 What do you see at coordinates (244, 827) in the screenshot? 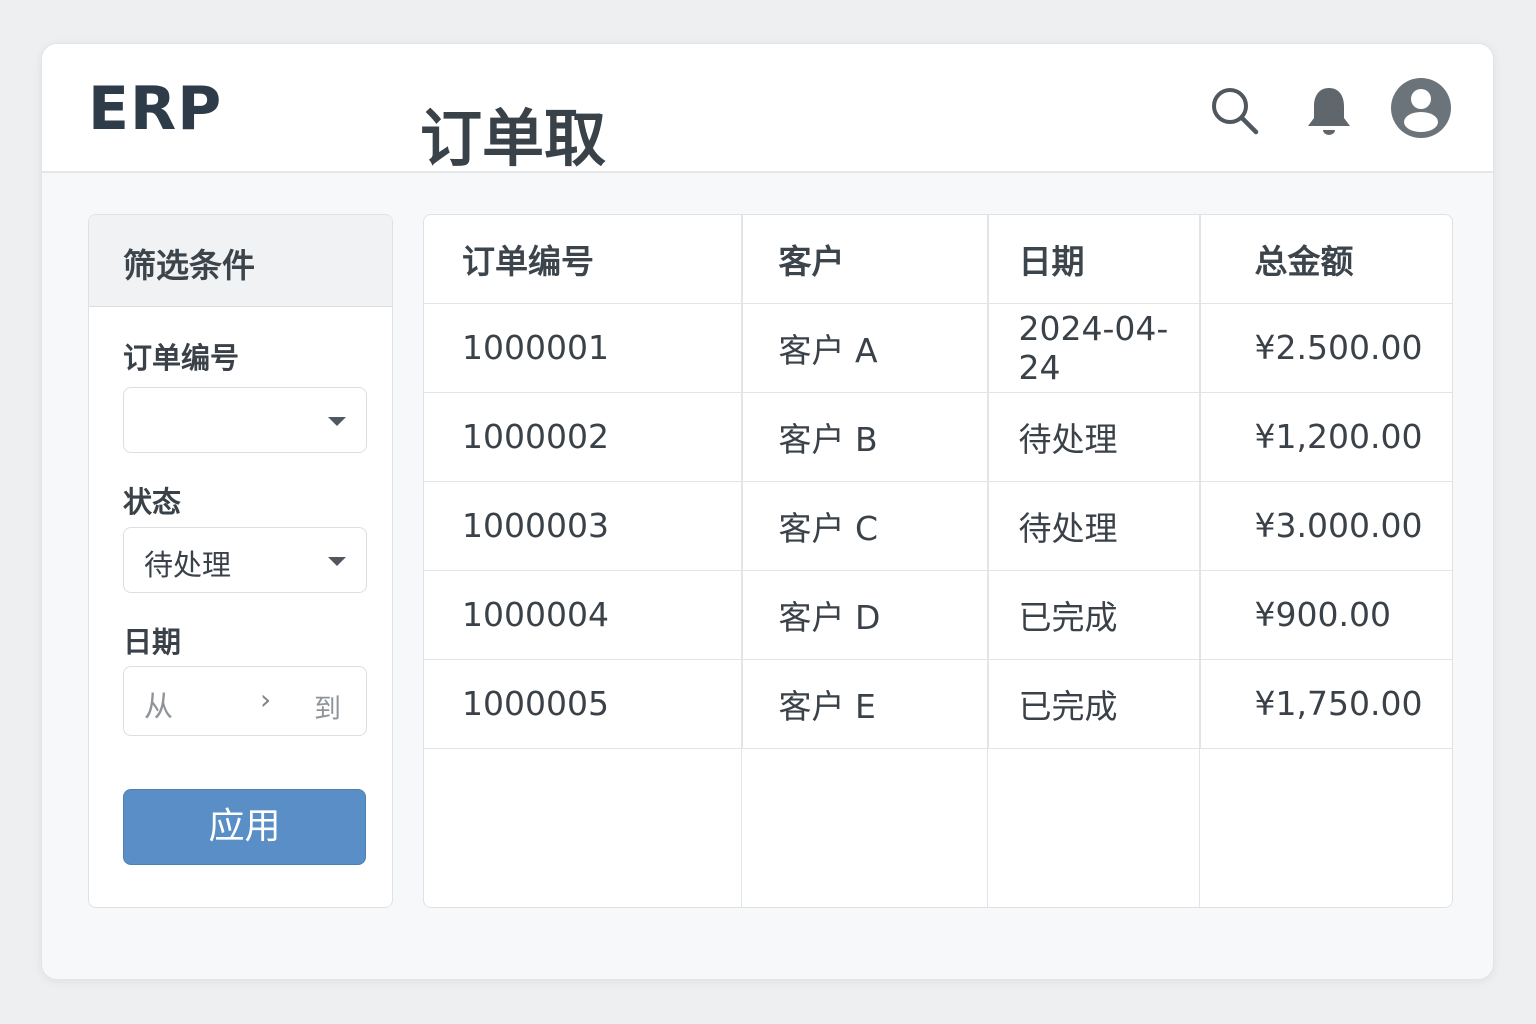
I see `apply-button: 应用` at bounding box center [244, 827].